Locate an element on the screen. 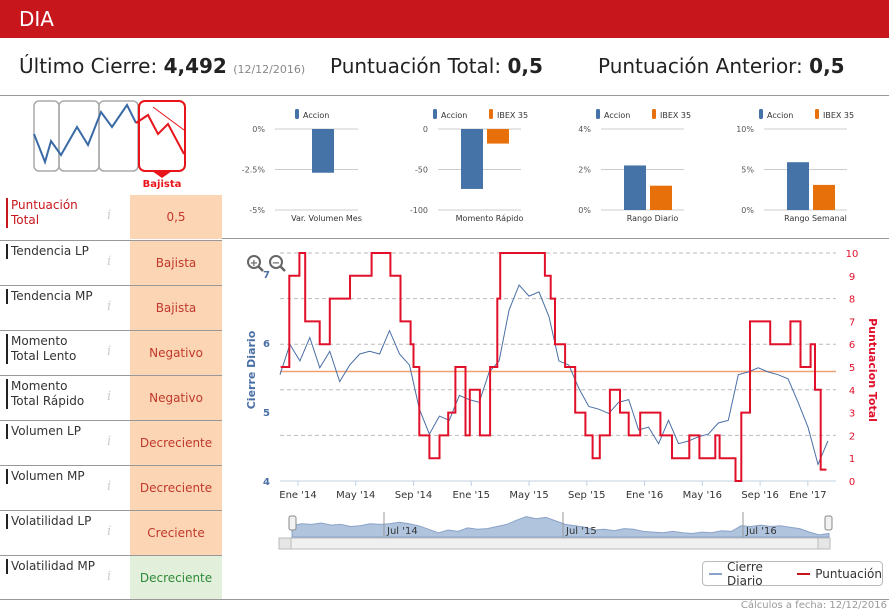 The width and height of the screenshot is (889, 613). y2-tick-label: 10 is located at coordinates (852, 254).